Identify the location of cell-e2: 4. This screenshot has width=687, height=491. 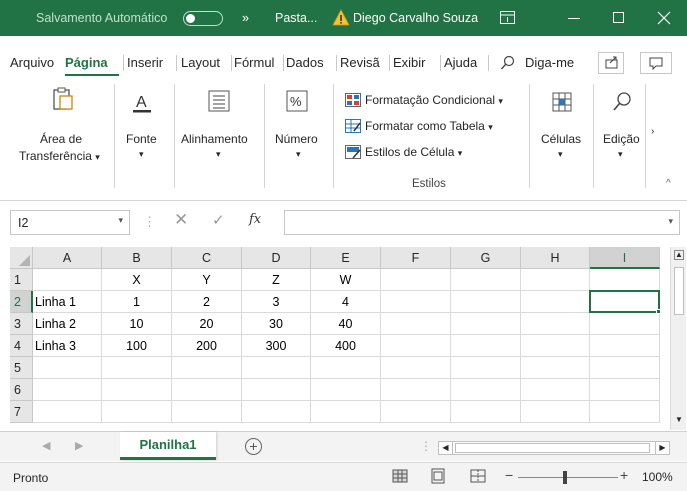
(346, 302).